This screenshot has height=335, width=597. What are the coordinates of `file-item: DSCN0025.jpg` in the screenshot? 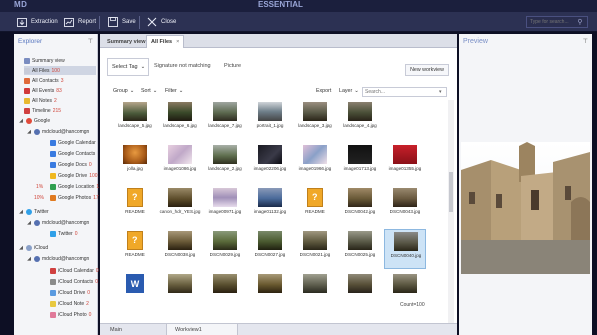 It's located at (360, 249).